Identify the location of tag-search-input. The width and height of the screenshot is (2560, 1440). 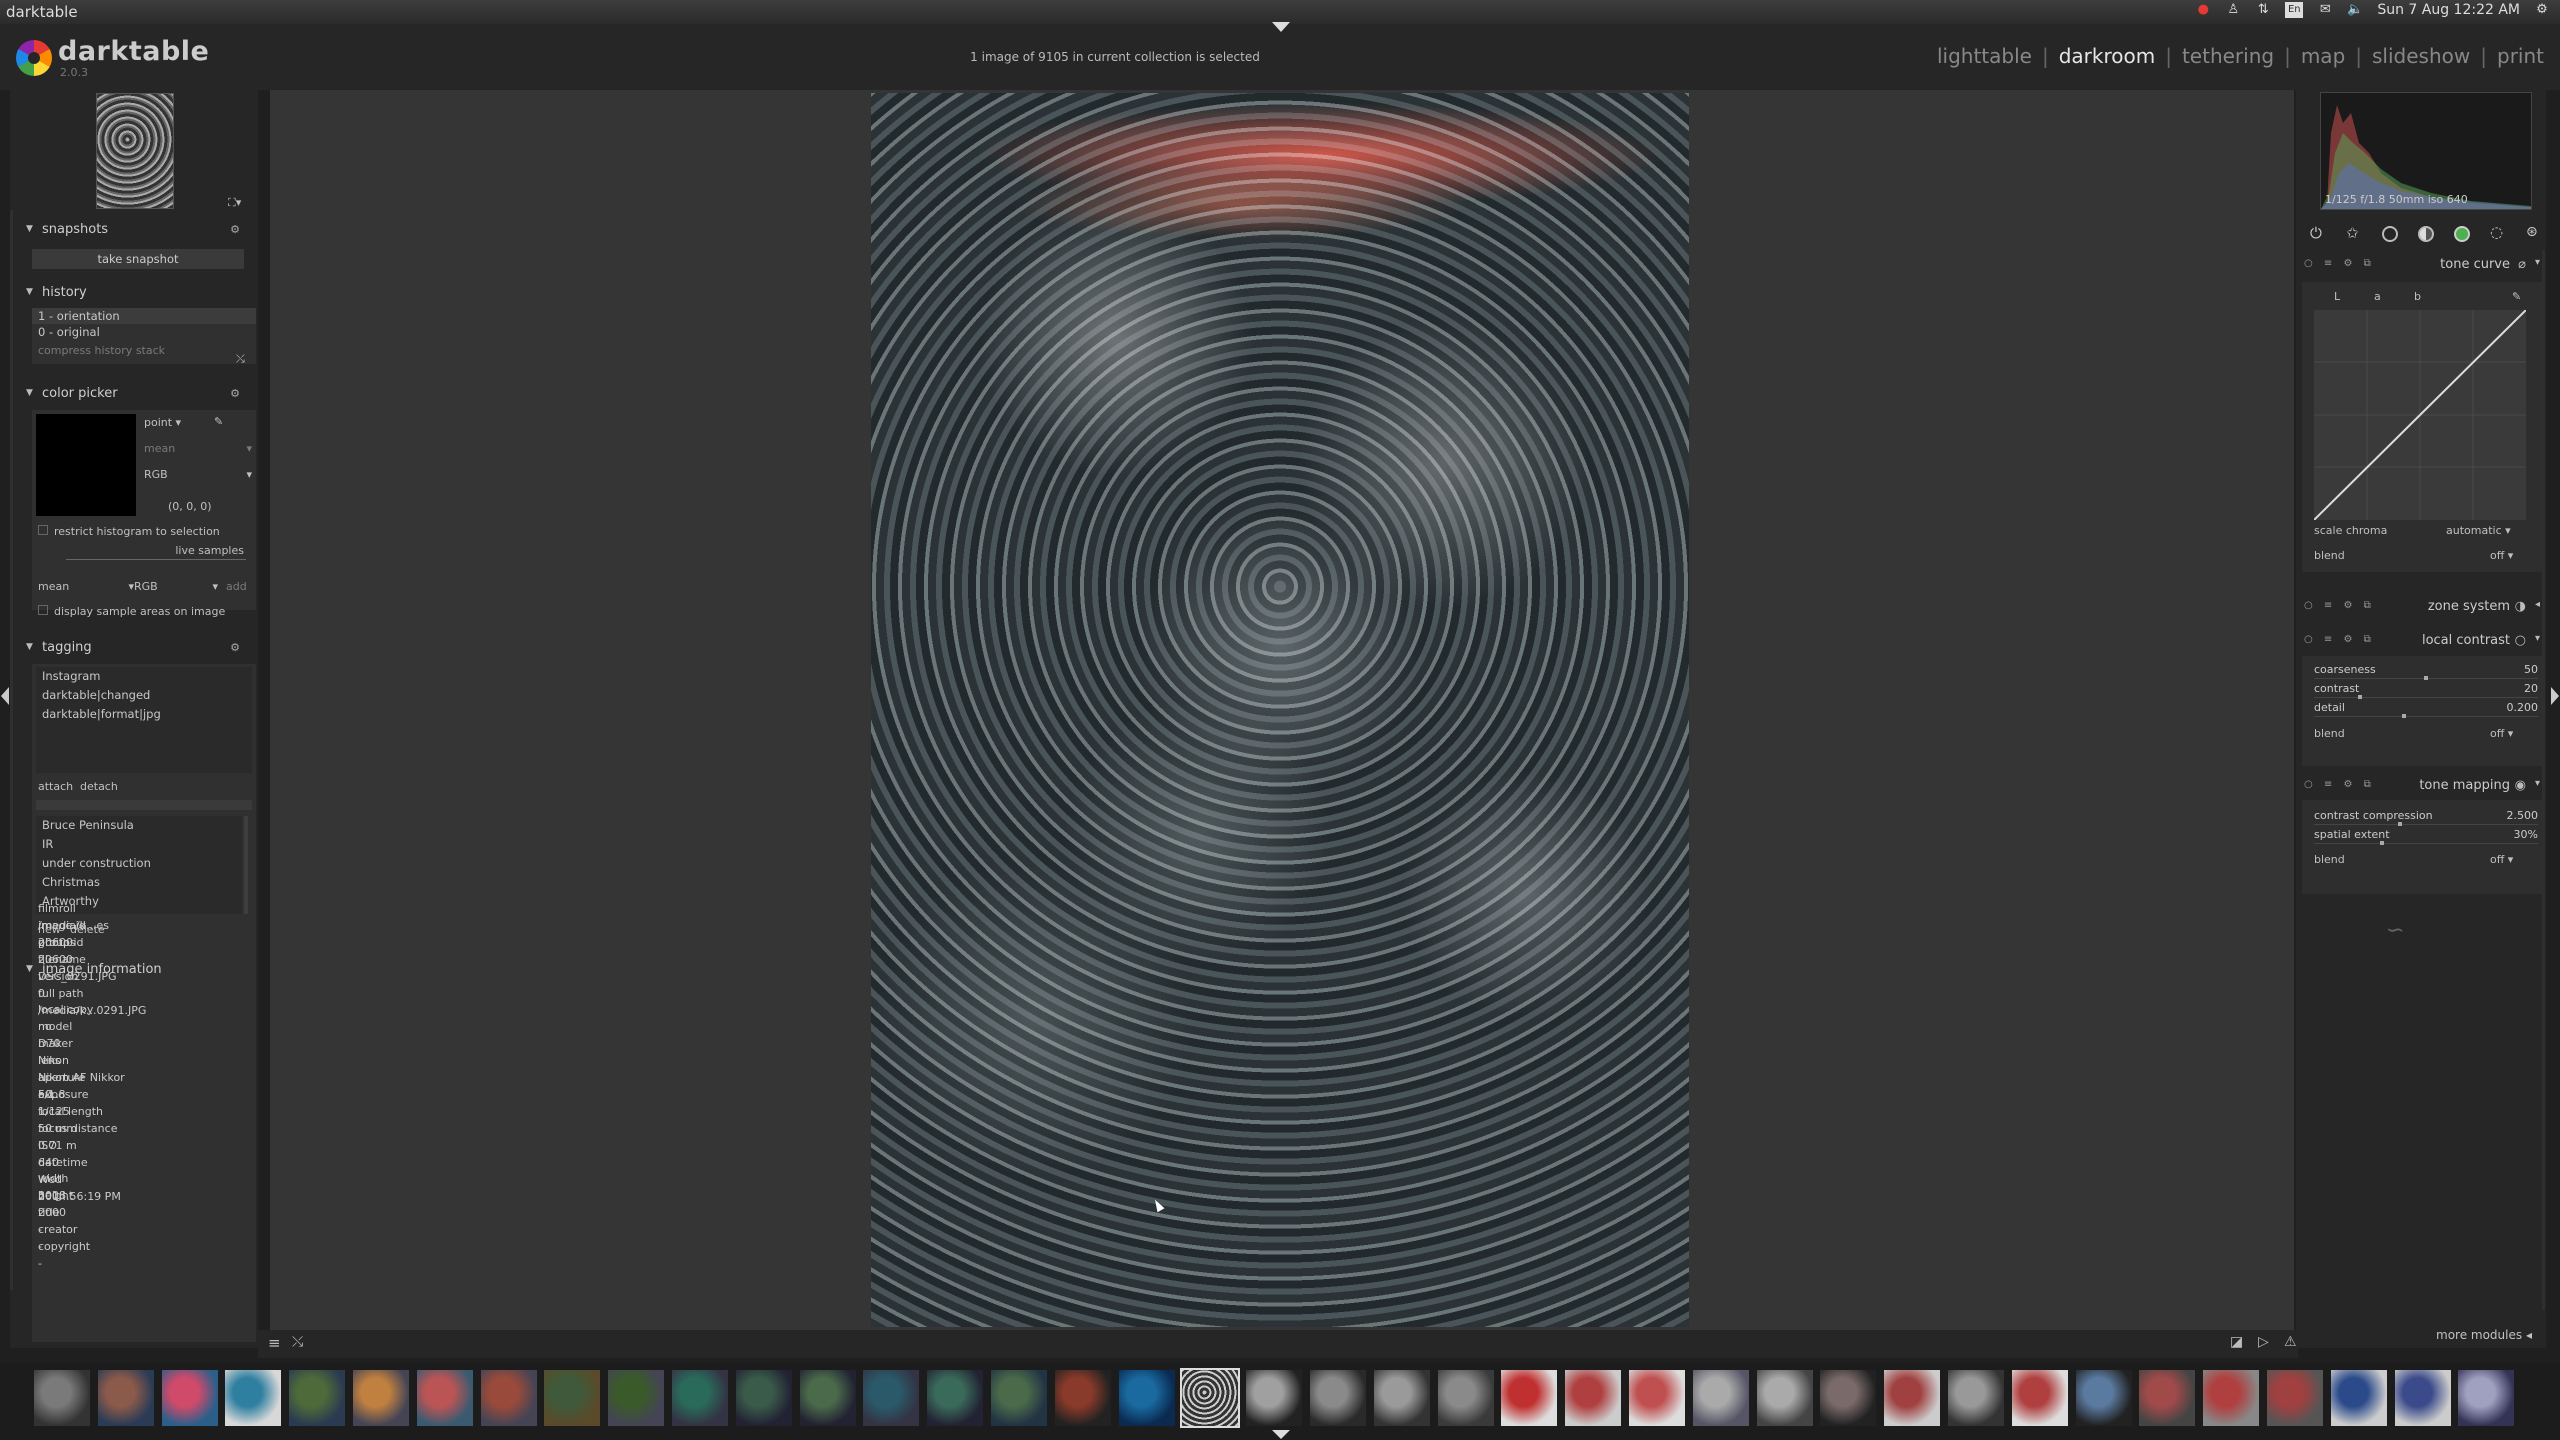
(144, 805).